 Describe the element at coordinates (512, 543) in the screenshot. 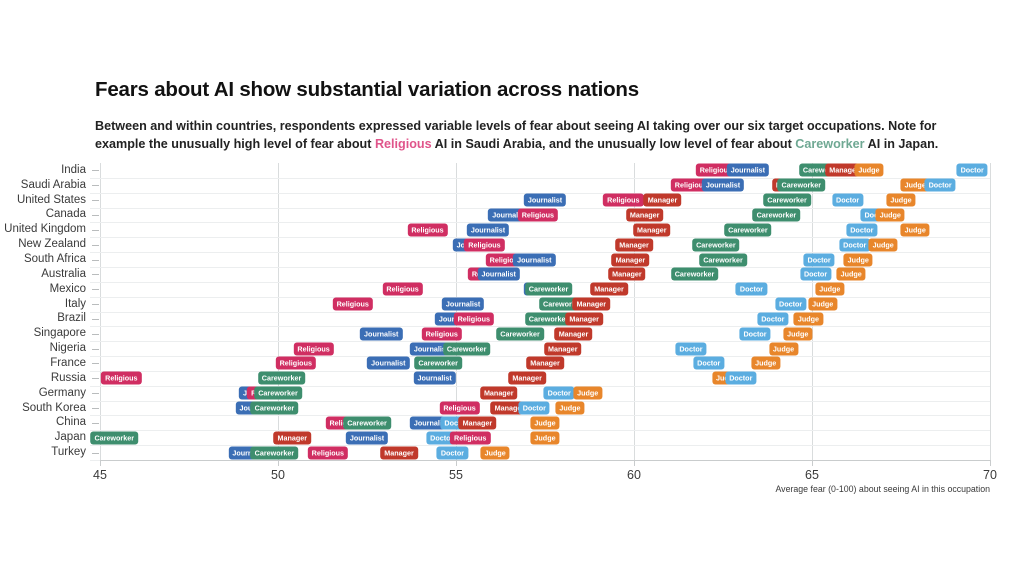

I see `letterbox-bottom` at that location.